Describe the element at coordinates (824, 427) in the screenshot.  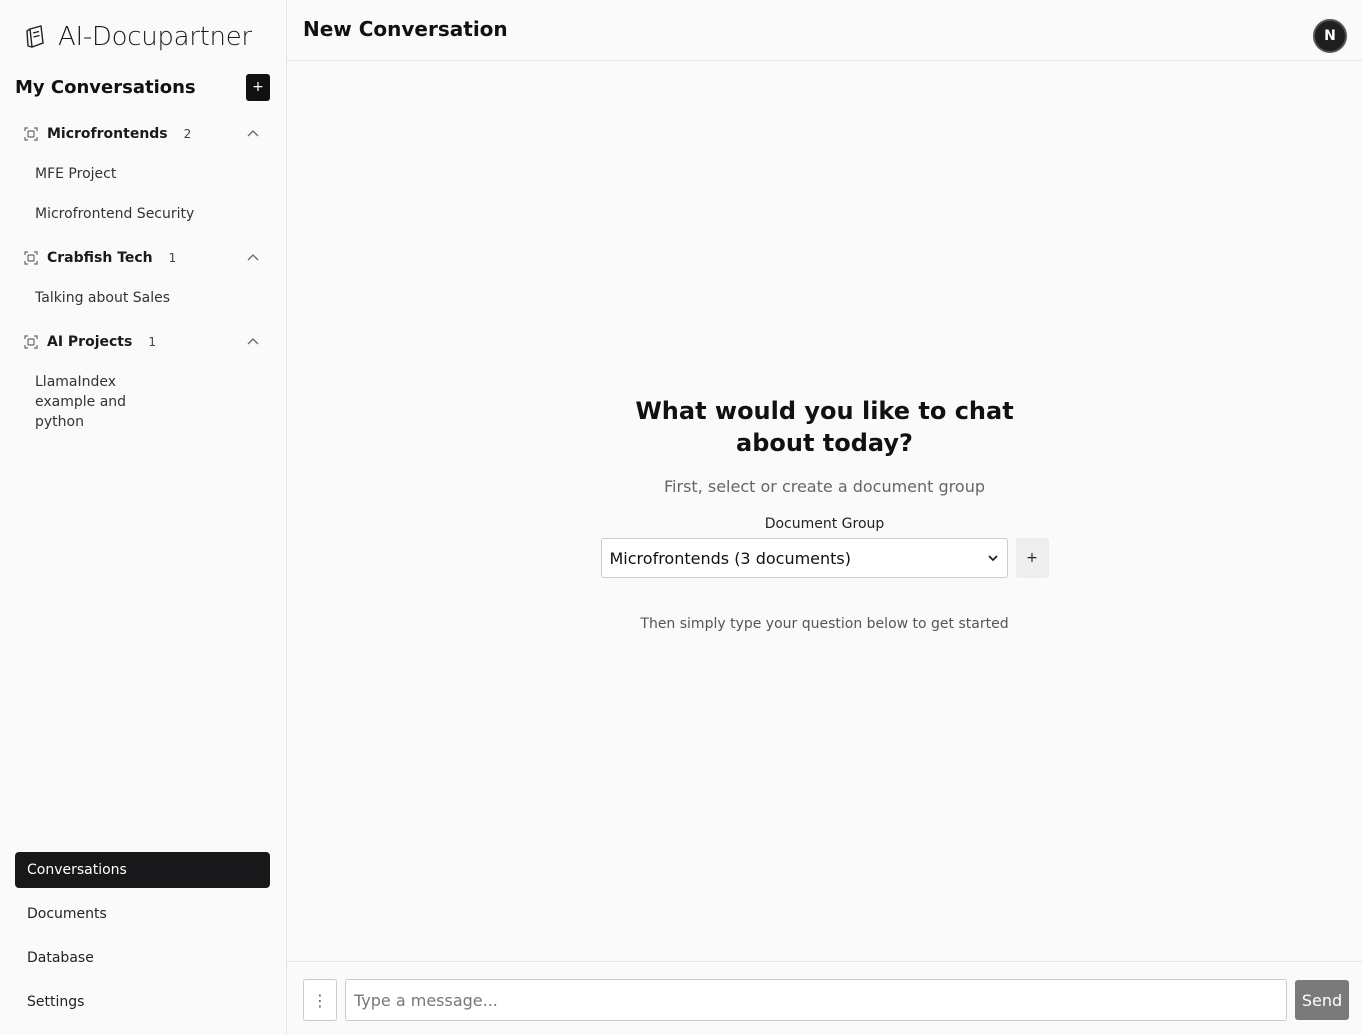
I see `welcome-headline: What would you like to chat about today?` at that location.